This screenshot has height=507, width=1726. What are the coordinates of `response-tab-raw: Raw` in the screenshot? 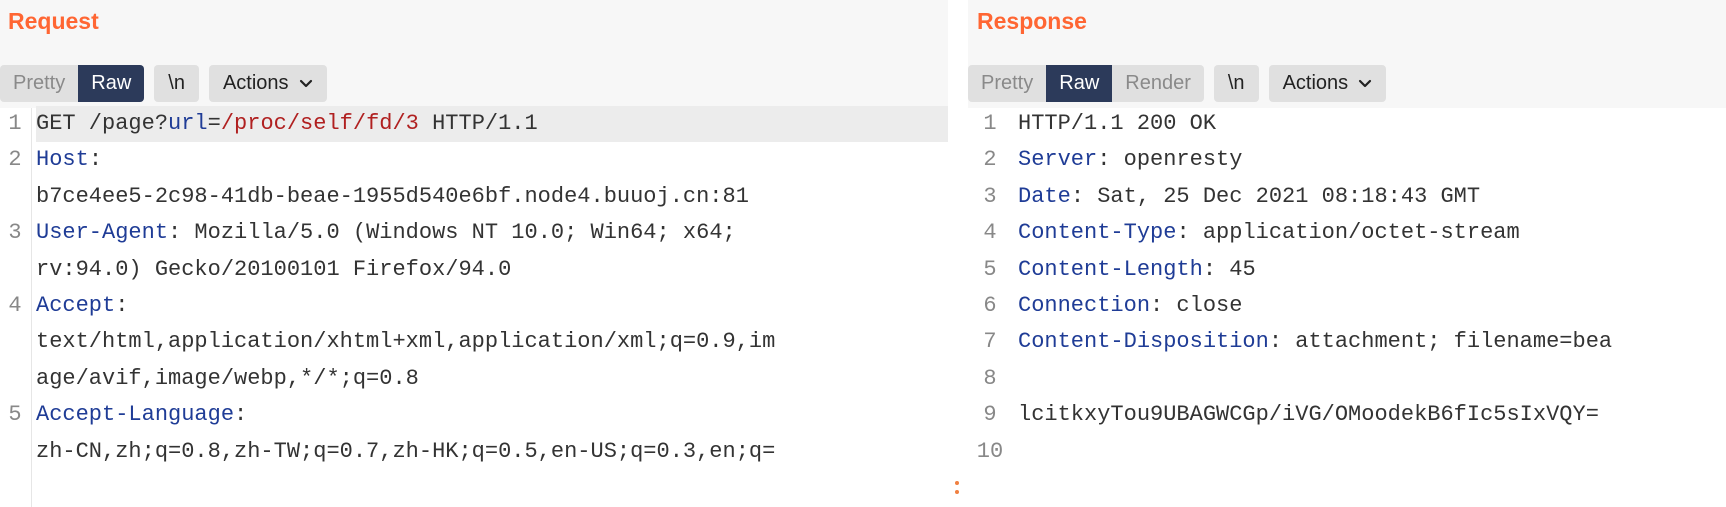 It's located at (1079, 83).